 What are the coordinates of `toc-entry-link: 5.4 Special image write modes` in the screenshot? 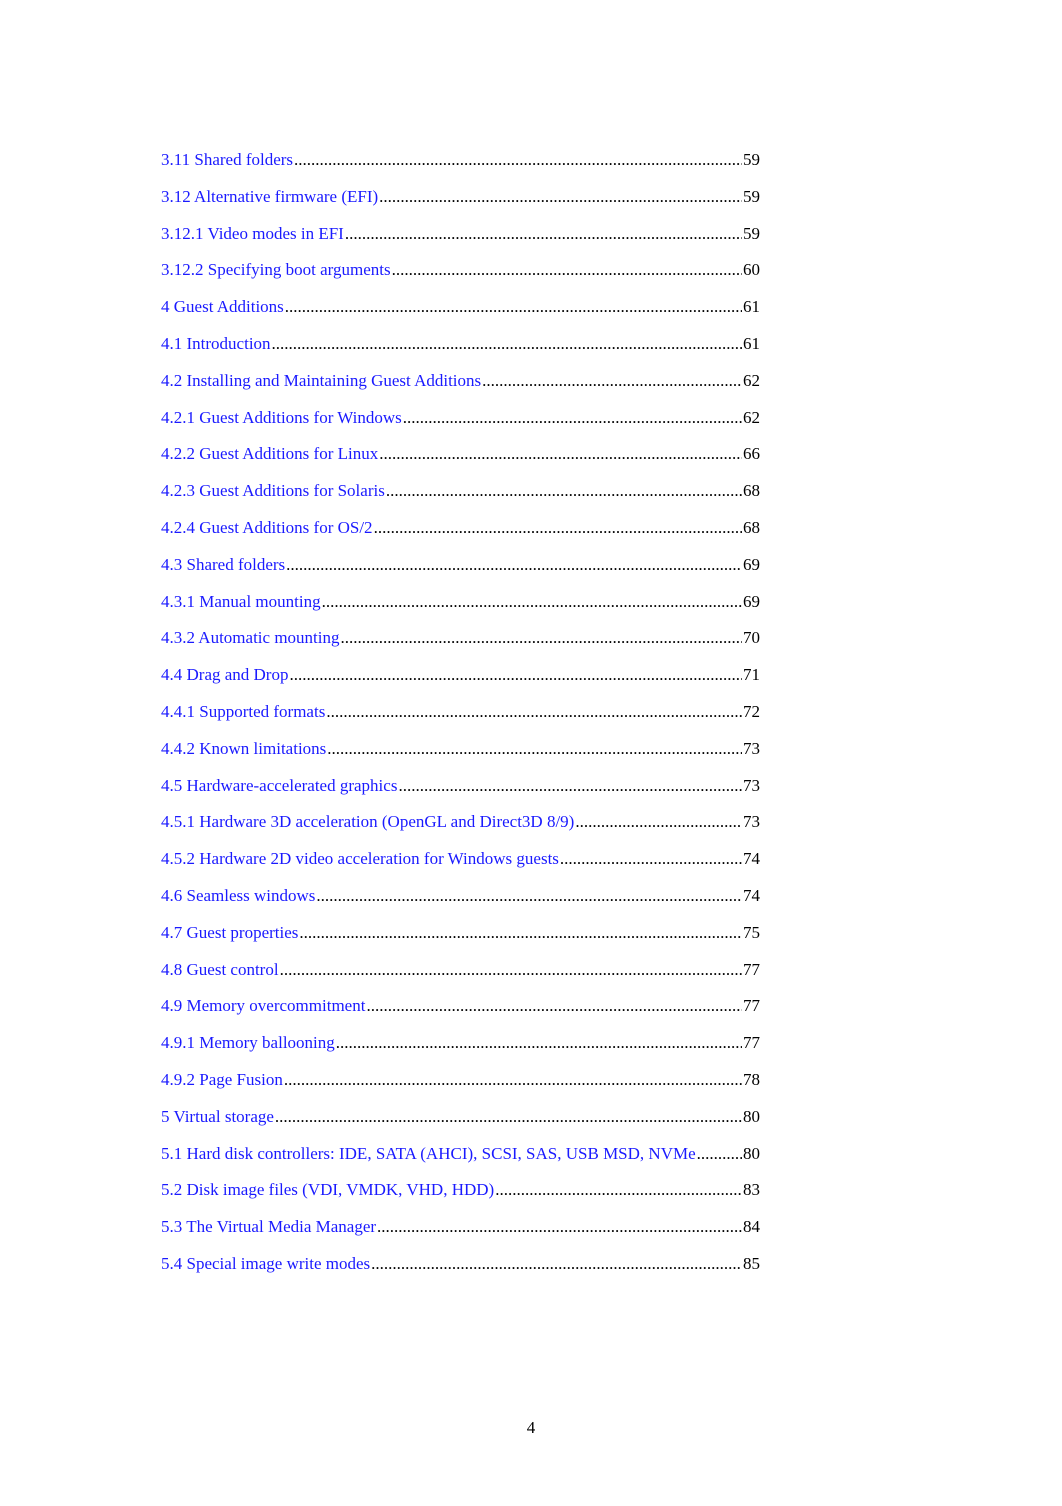 It's located at (265, 1264).